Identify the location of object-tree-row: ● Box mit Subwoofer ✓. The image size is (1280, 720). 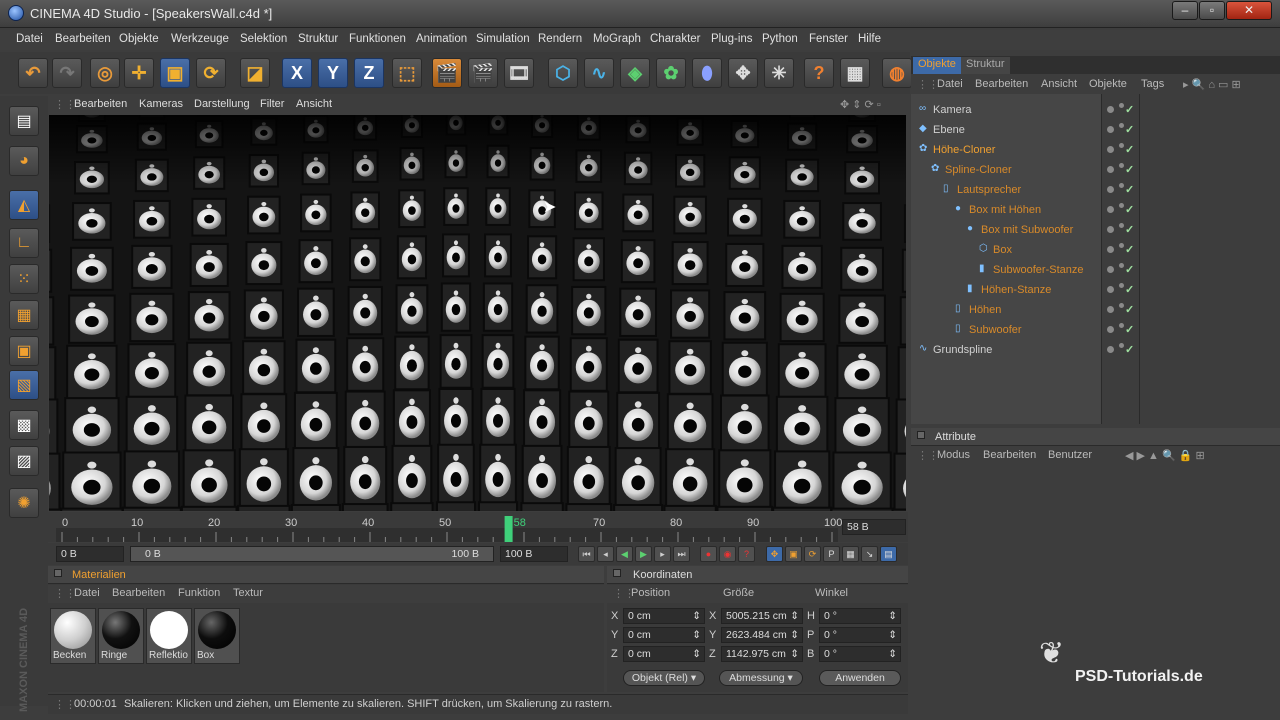
(1095, 230).